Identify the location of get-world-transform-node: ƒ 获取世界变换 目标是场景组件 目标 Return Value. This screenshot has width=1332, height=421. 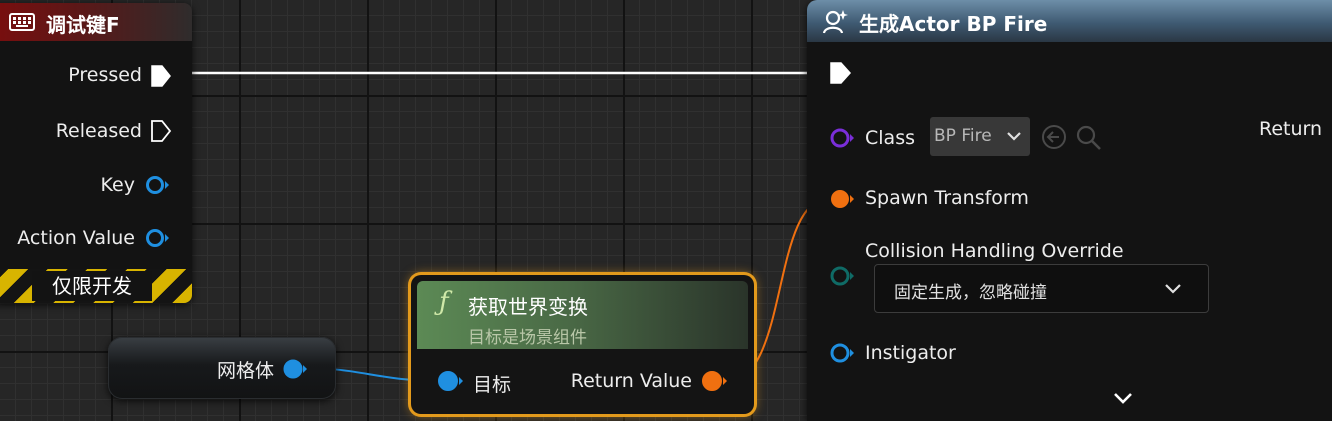
(582, 344).